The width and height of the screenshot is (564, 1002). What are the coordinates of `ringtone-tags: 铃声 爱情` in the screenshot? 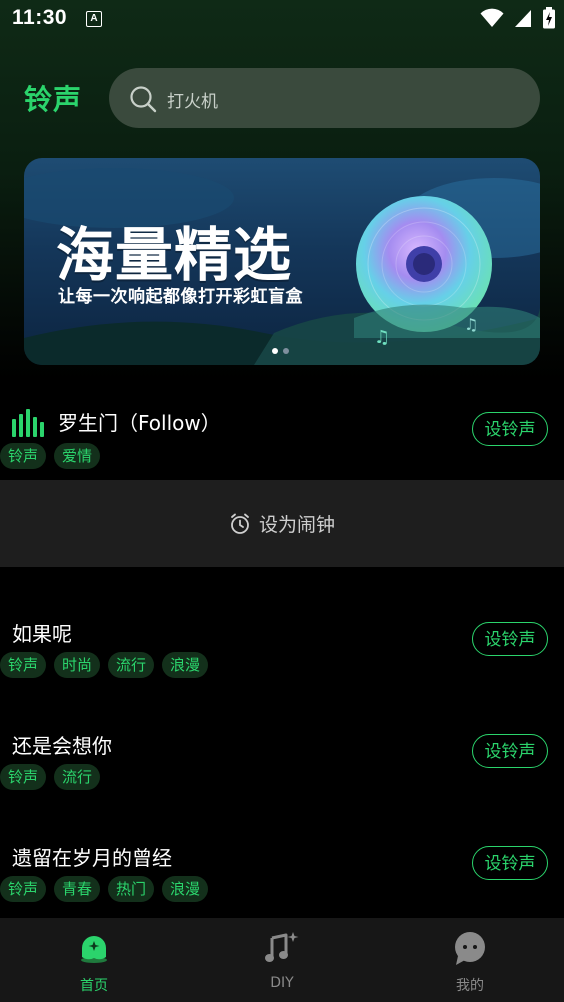 It's located at (54, 456).